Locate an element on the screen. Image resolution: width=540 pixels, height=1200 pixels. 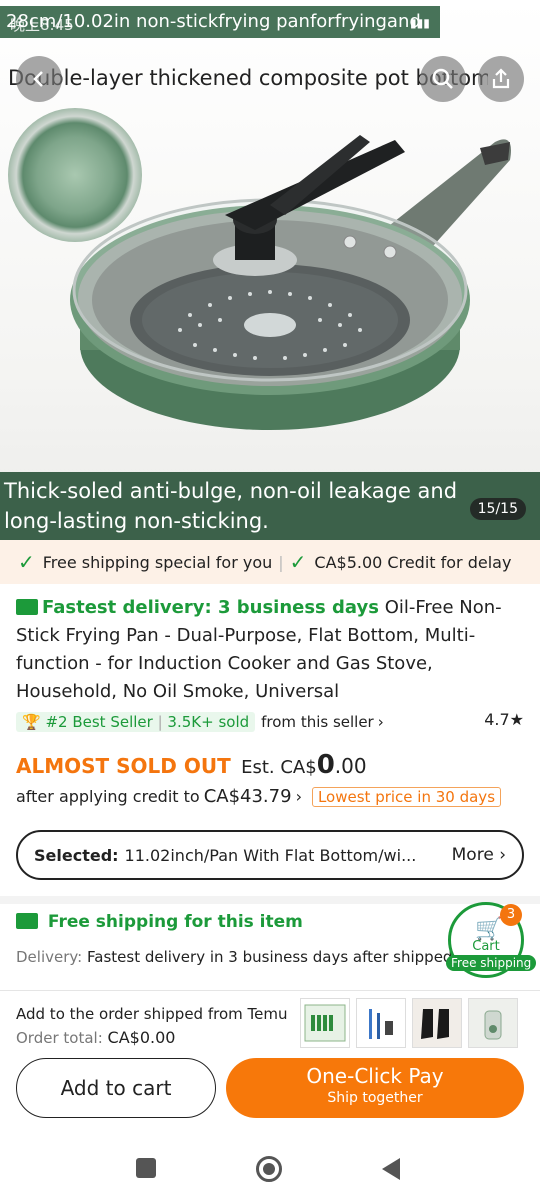
best-seller-badge: 🏆 #2 Best Seller | 3.5K+ sold is located at coordinates (136, 722).